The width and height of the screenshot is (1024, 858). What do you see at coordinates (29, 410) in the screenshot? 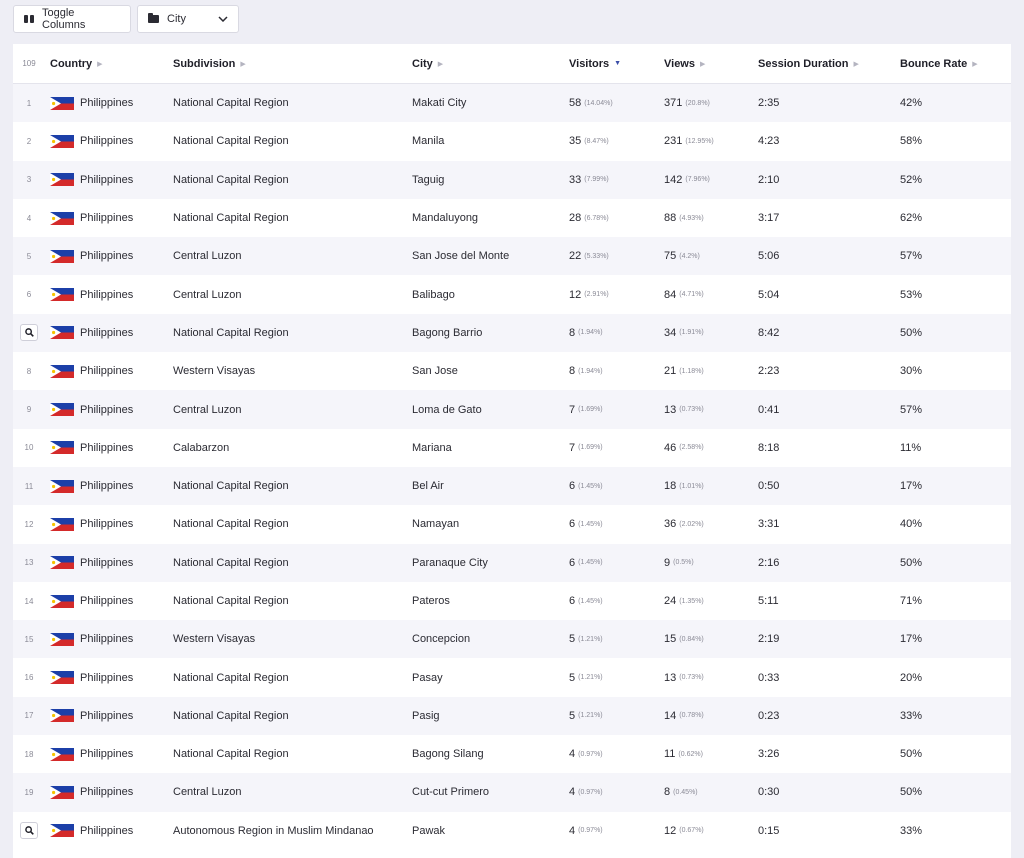
I see `row-index-label: 9` at bounding box center [29, 410].